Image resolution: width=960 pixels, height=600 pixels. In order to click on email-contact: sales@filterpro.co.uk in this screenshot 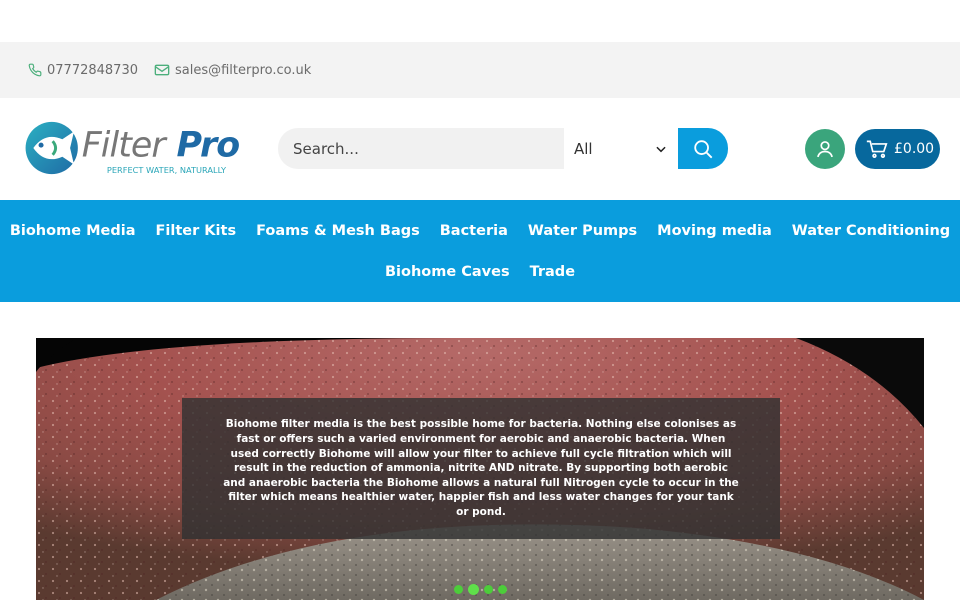, I will do `click(232, 70)`.